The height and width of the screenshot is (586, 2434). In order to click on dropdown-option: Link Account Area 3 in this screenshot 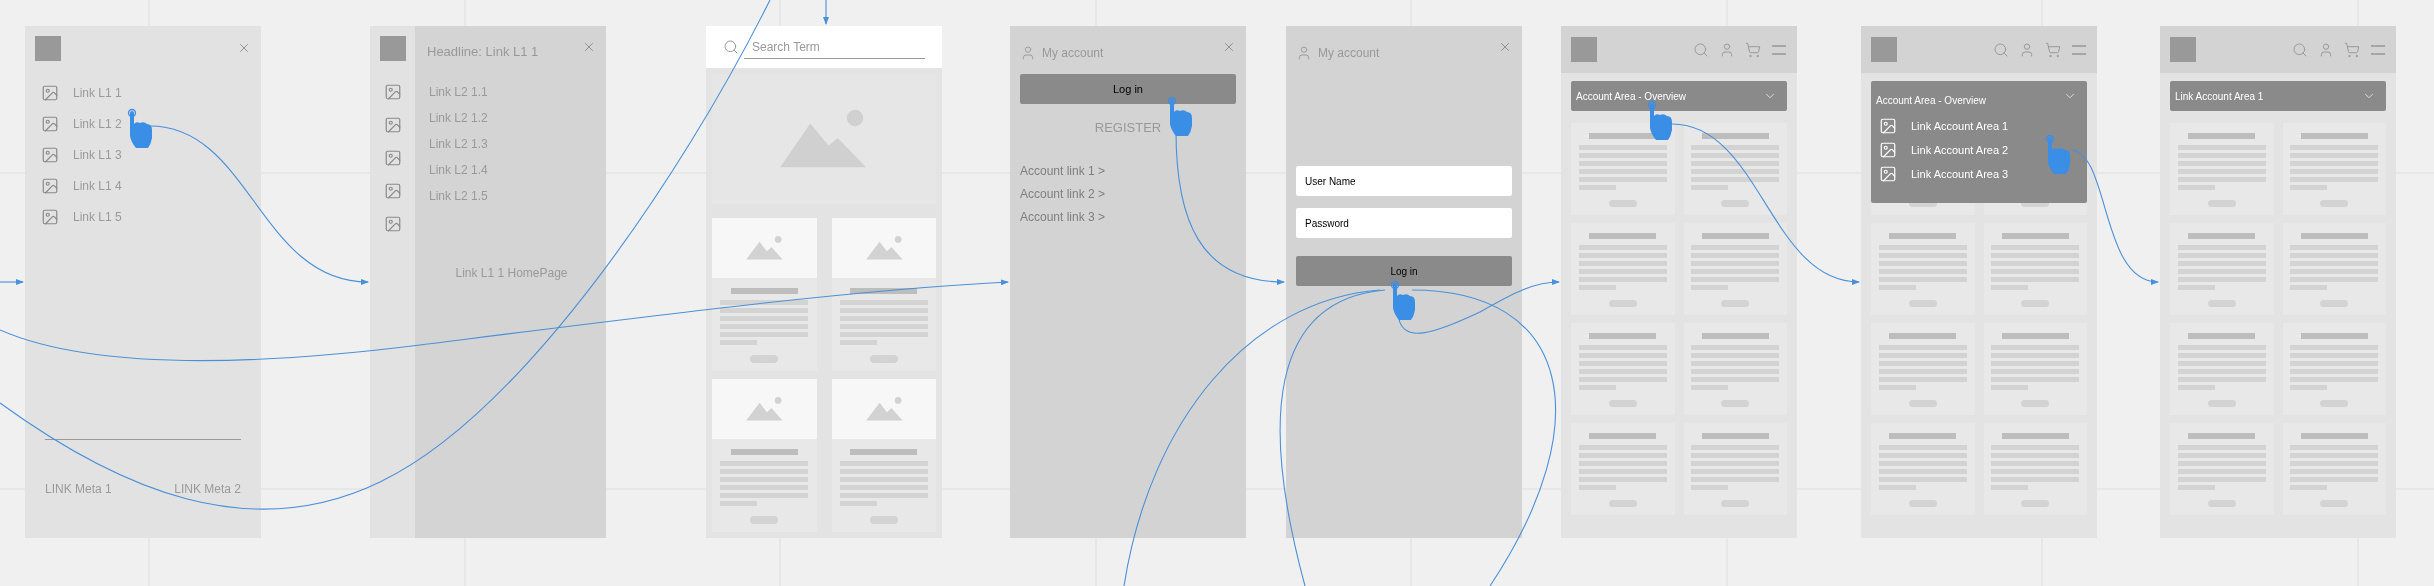, I will do `click(1960, 174)`.